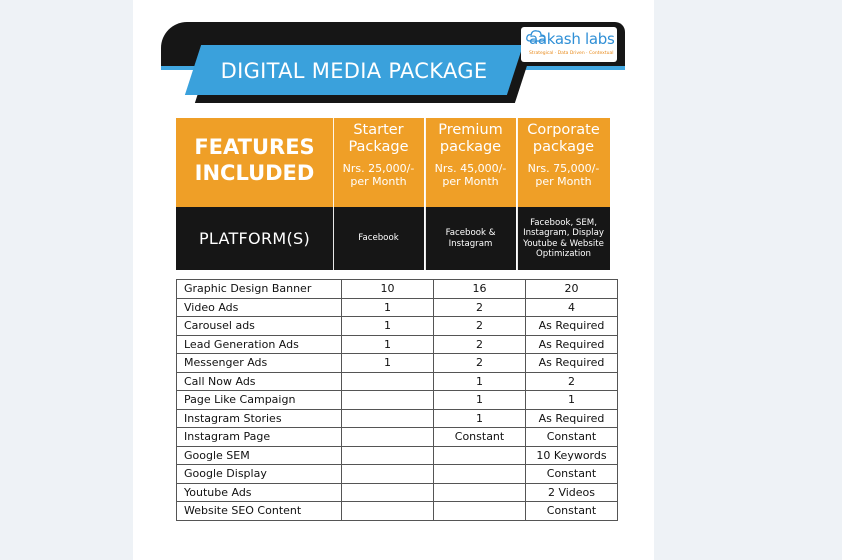  Describe the element at coordinates (254, 147) in the screenshot. I see `features-heading-line1: FEATURES` at that location.